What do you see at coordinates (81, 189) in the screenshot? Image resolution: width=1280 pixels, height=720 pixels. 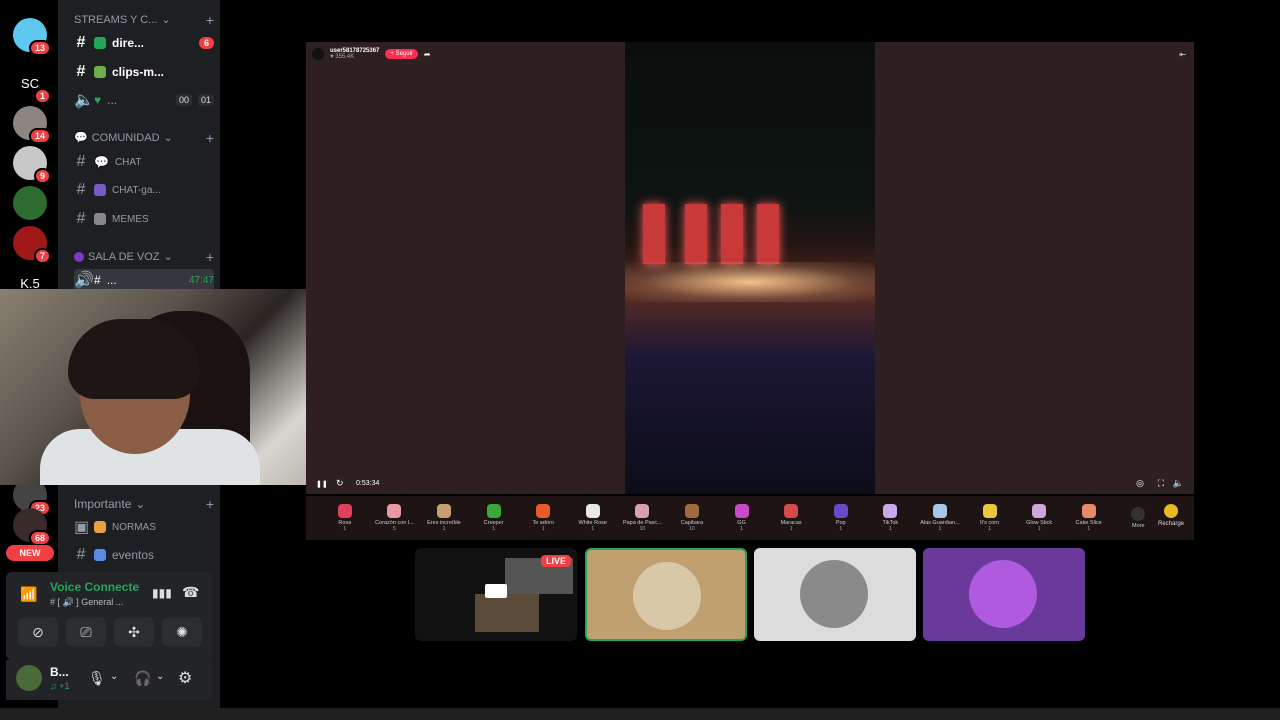 I see `hash-icon: #` at bounding box center [81, 189].